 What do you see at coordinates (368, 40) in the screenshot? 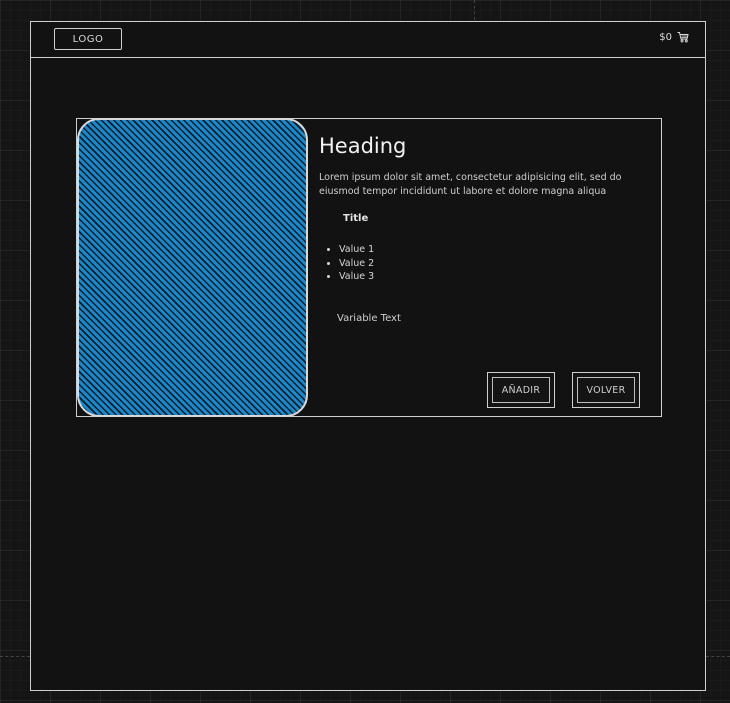
I see `navbar: LOGO $0` at bounding box center [368, 40].